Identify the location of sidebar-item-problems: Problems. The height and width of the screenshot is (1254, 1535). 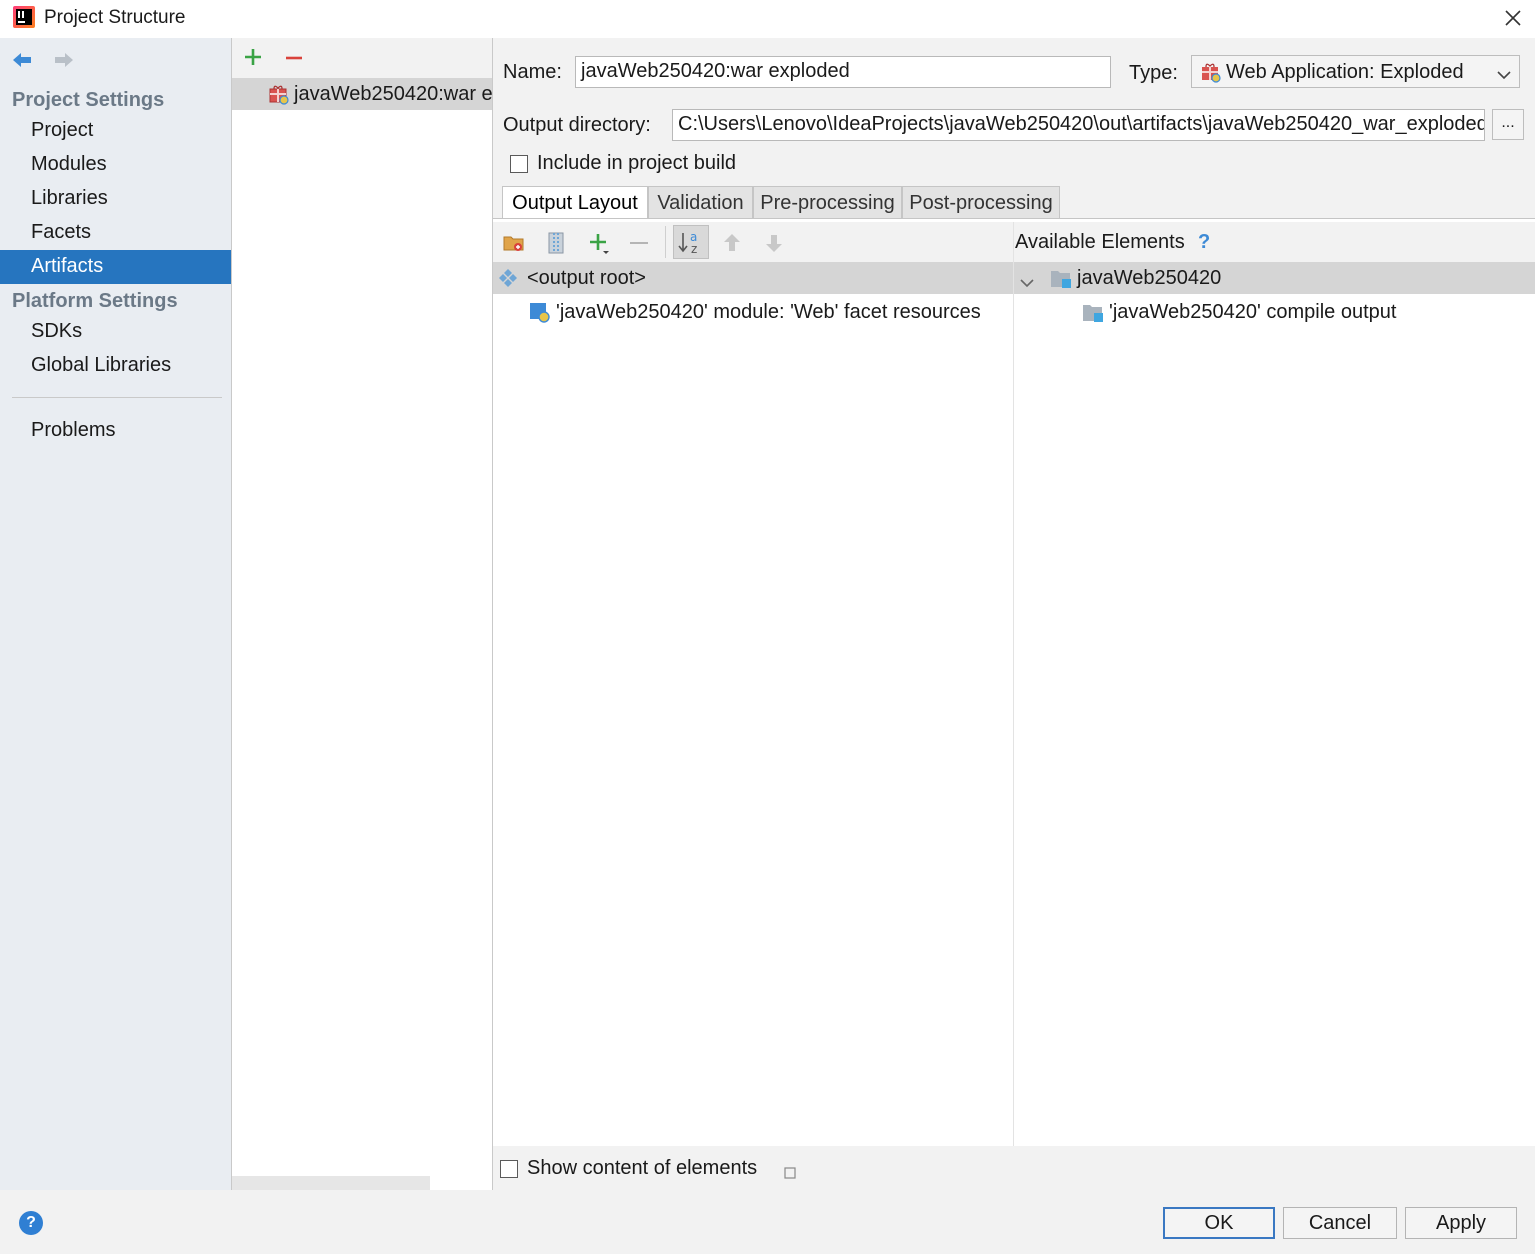
(115, 431).